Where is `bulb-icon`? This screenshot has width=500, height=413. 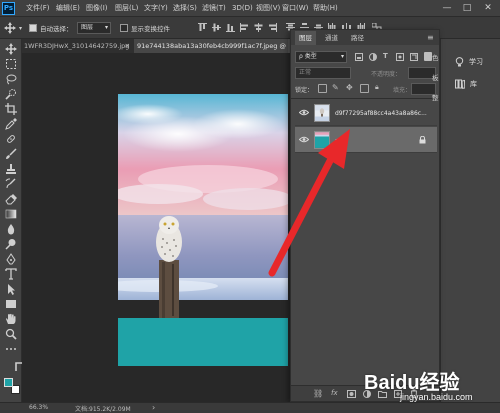 bulb-icon is located at coordinates (459, 62).